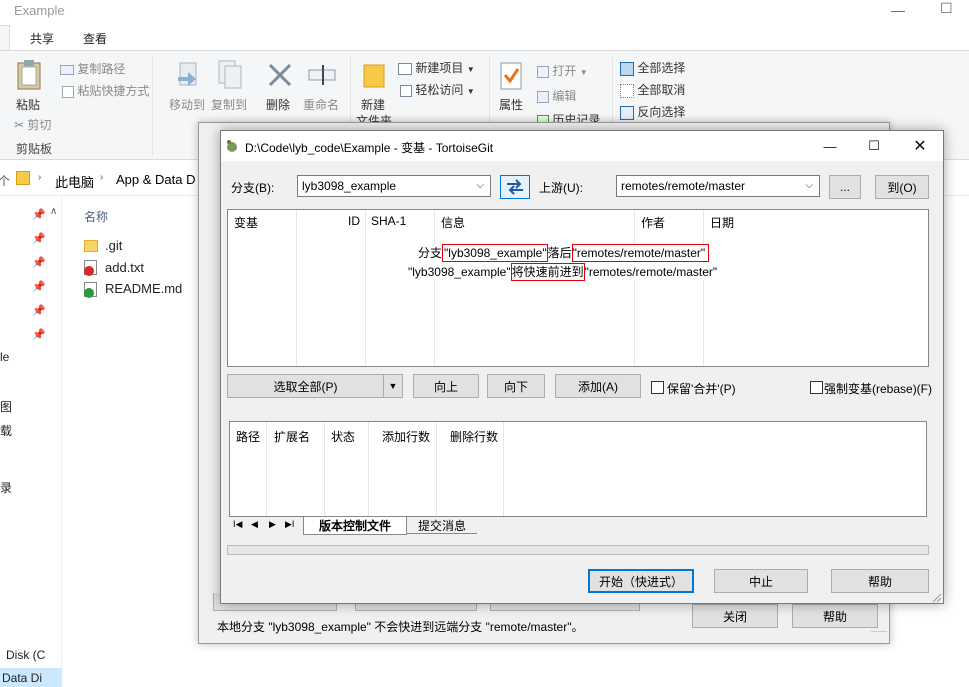 This screenshot has height=687, width=969. Describe the element at coordinates (6, 487) in the screenshot. I see `nav-item-fragment: 录` at that location.